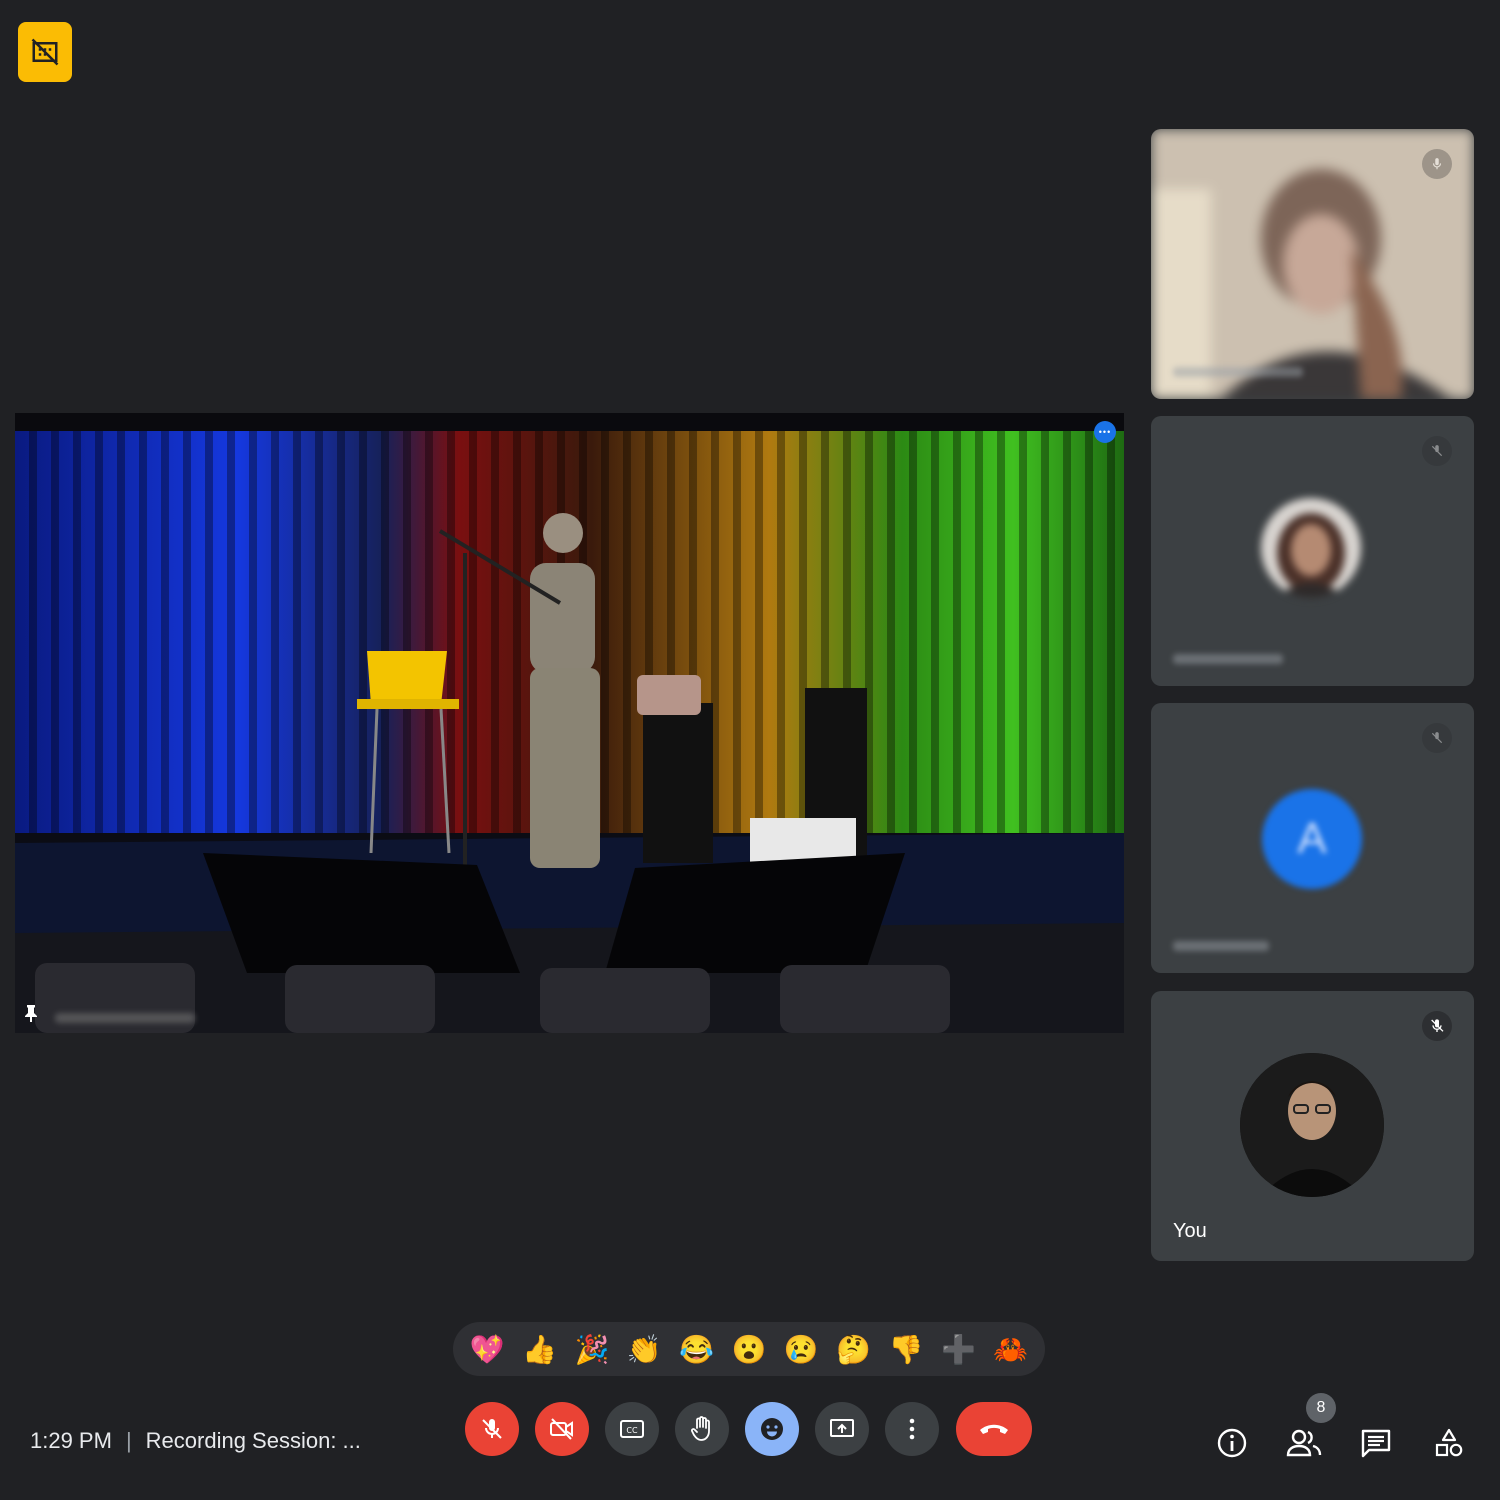  I want to click on stage-more-options-button: •••, so click(1105, 432).